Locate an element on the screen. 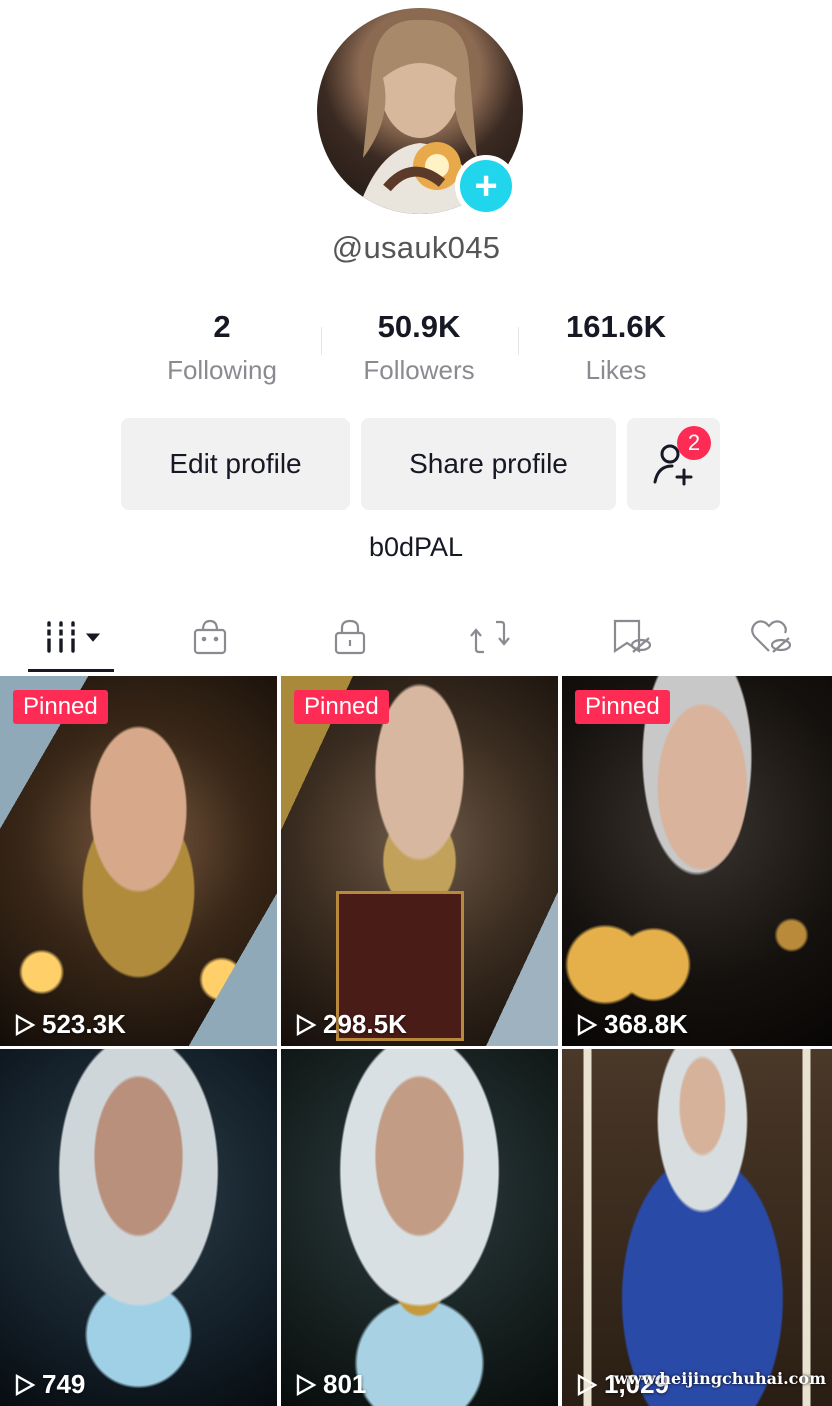 This screenshot has height=1406, width=832. stat-following: 2 Following is located at coordinates (222, 345).